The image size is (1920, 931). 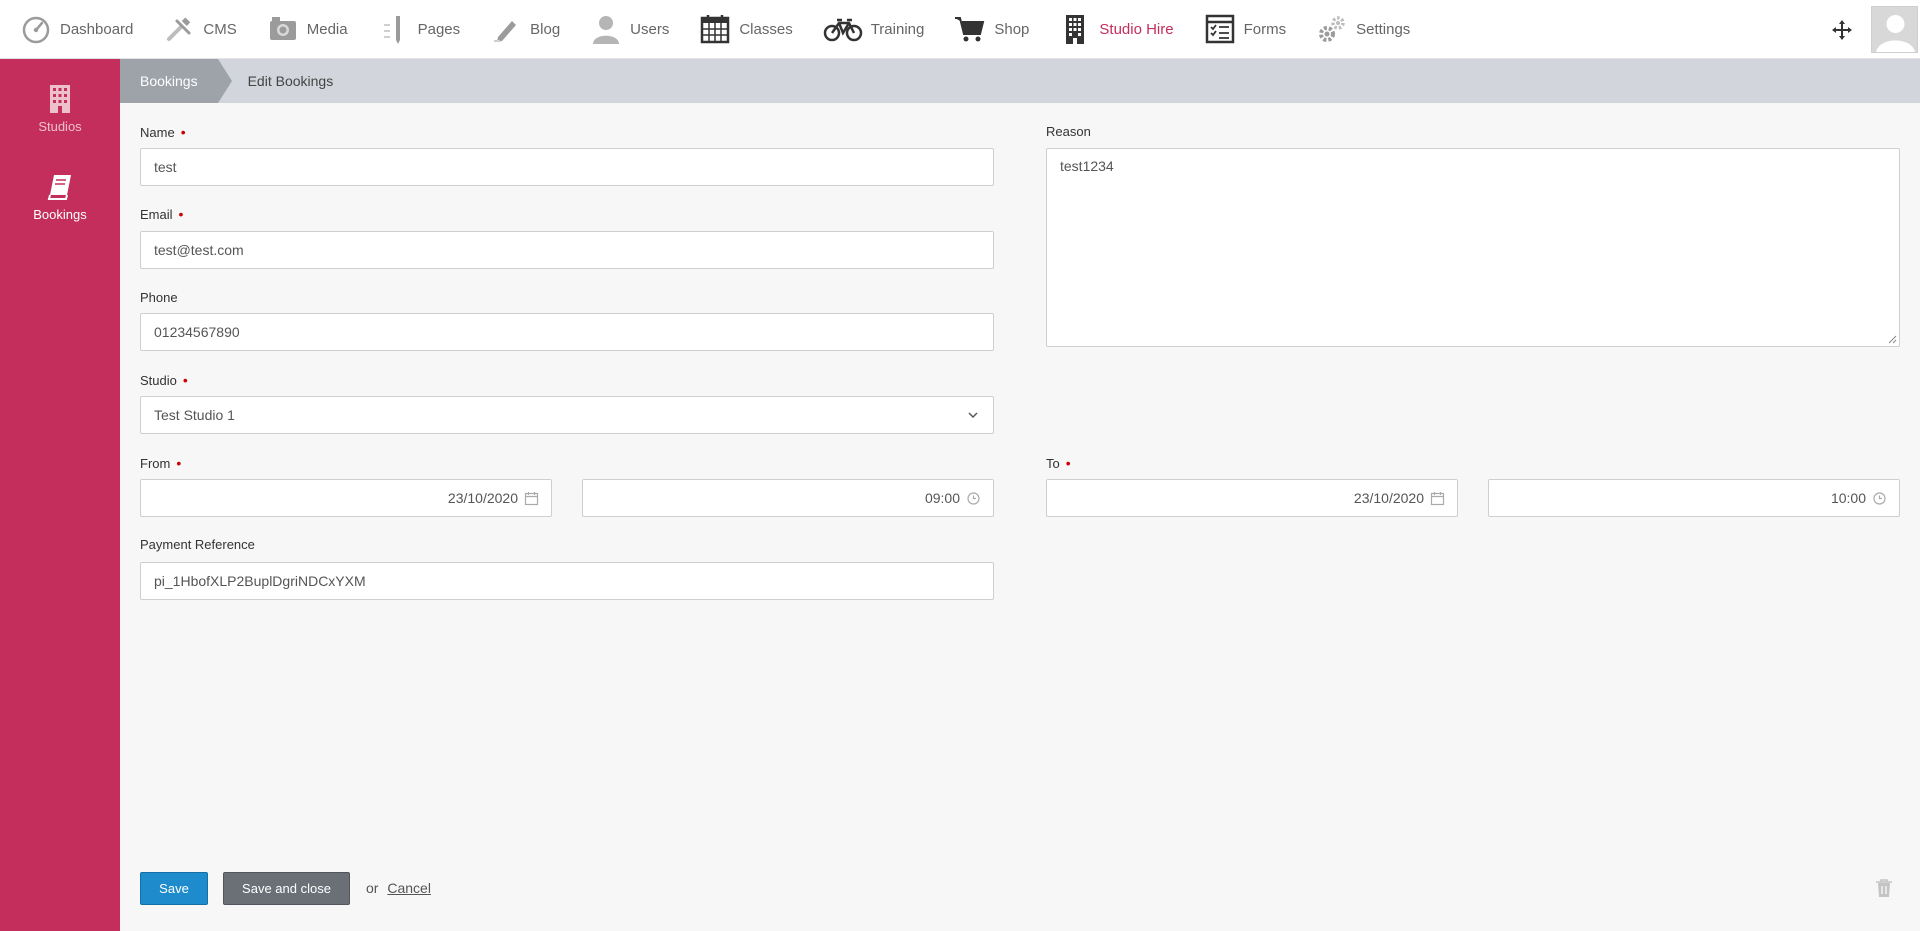 I want to click on sidebar-item-studios: Studios, so click(x=60, y=103).